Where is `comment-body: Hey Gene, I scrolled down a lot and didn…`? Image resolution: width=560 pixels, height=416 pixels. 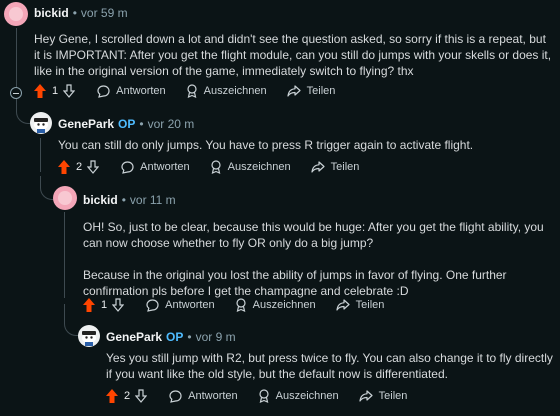
comment-body: Hey Gene, I scrolled down a lot and didn… is located at coordinates (294, 55).